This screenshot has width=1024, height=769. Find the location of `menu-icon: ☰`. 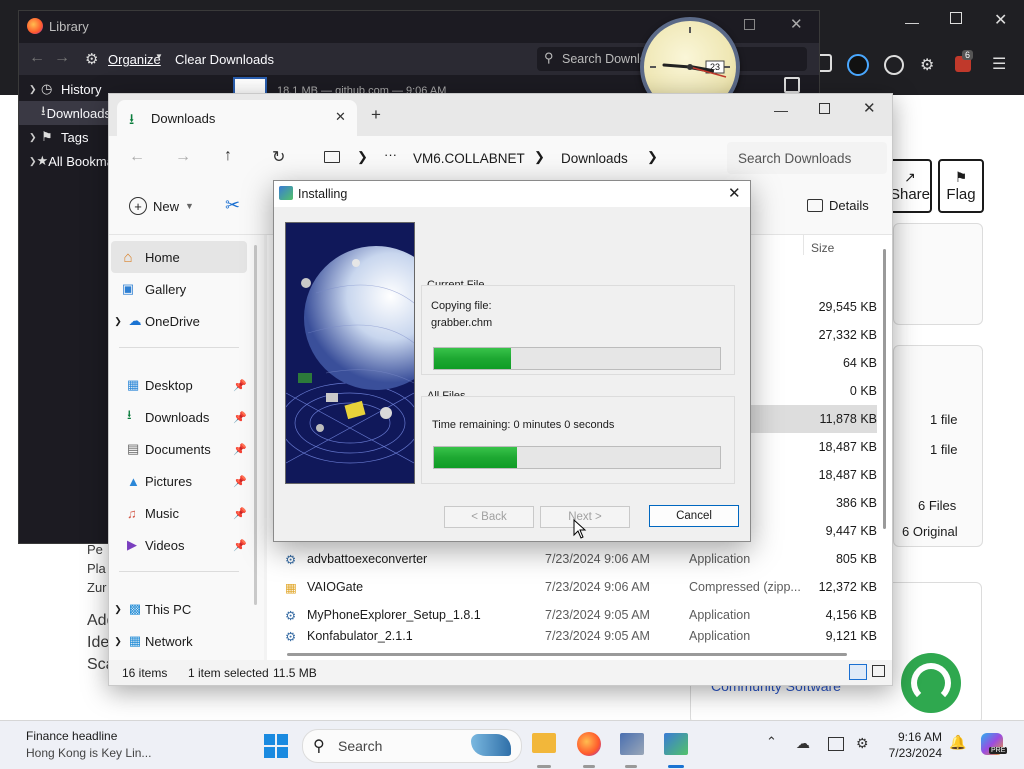

menu-icon: ☰ is located at coordinates (999, 64).